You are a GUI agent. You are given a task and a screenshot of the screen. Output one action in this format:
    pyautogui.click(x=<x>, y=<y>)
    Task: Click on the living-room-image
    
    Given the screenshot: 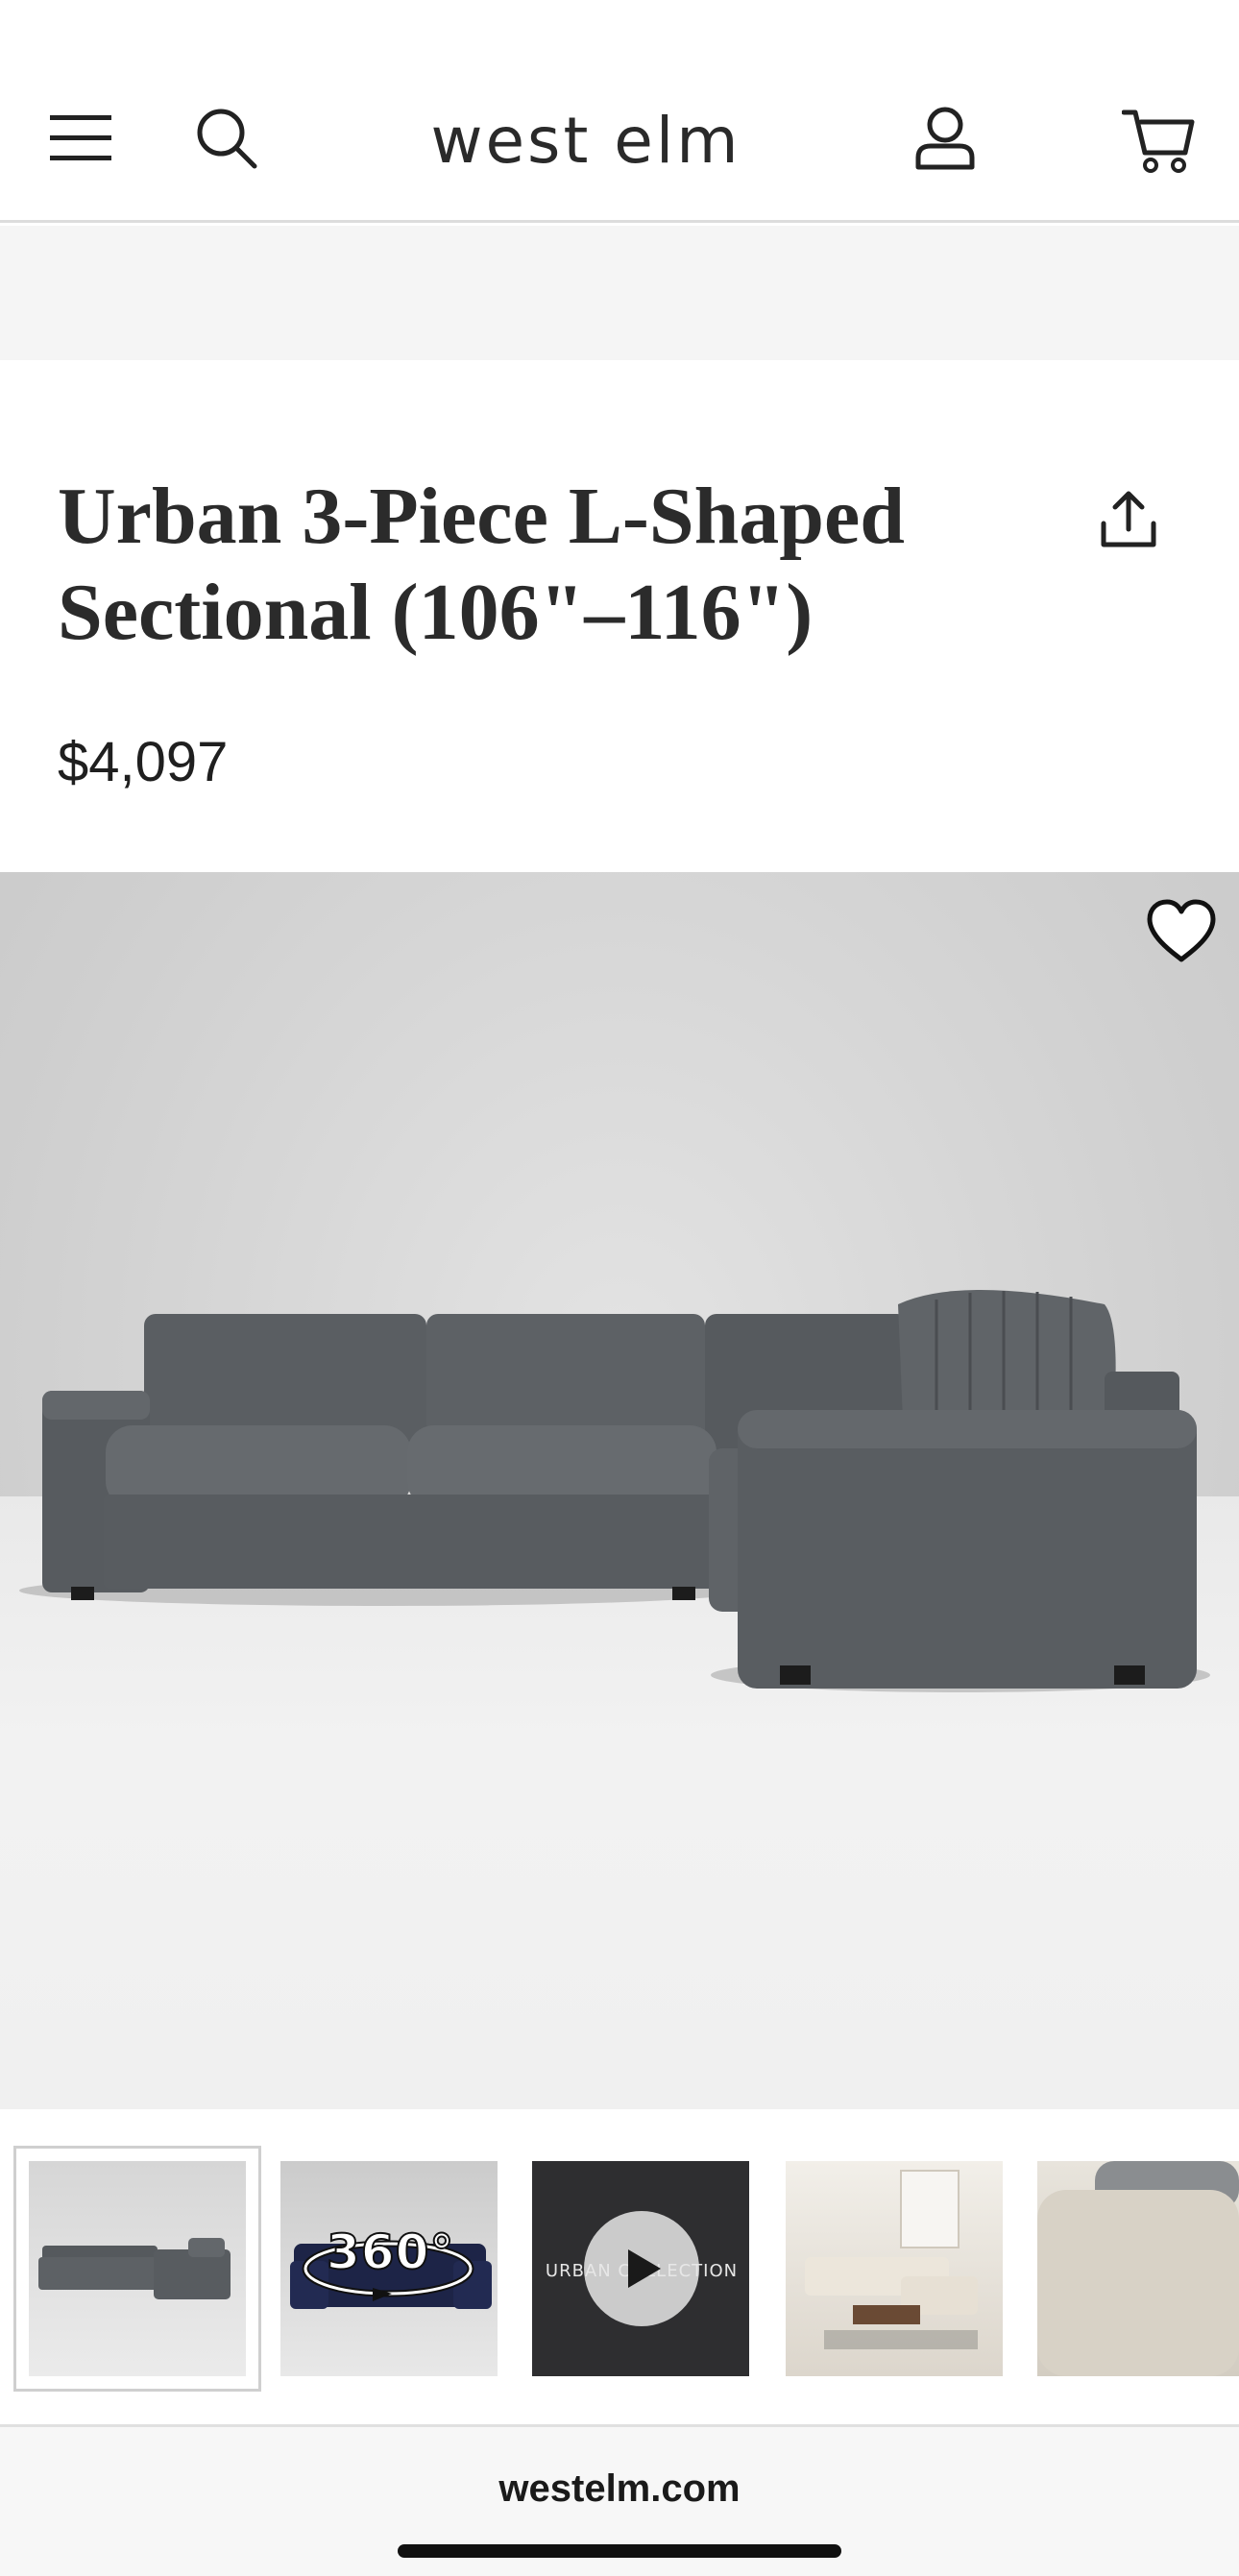 What is the action you would take?
    pyautogui.click(x=891, y=2259)
    